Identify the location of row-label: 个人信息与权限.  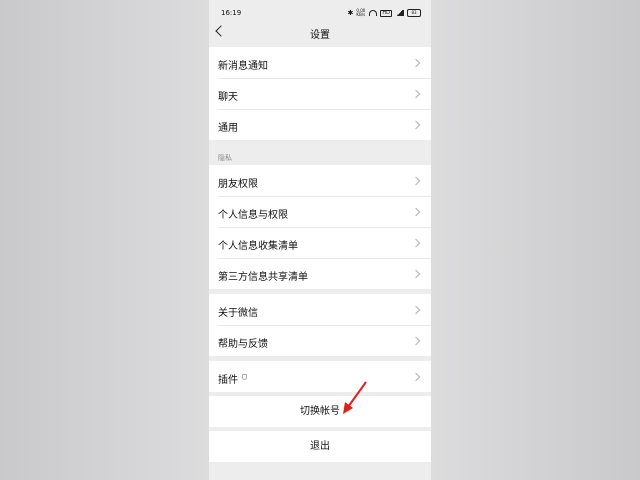
(253, 215).